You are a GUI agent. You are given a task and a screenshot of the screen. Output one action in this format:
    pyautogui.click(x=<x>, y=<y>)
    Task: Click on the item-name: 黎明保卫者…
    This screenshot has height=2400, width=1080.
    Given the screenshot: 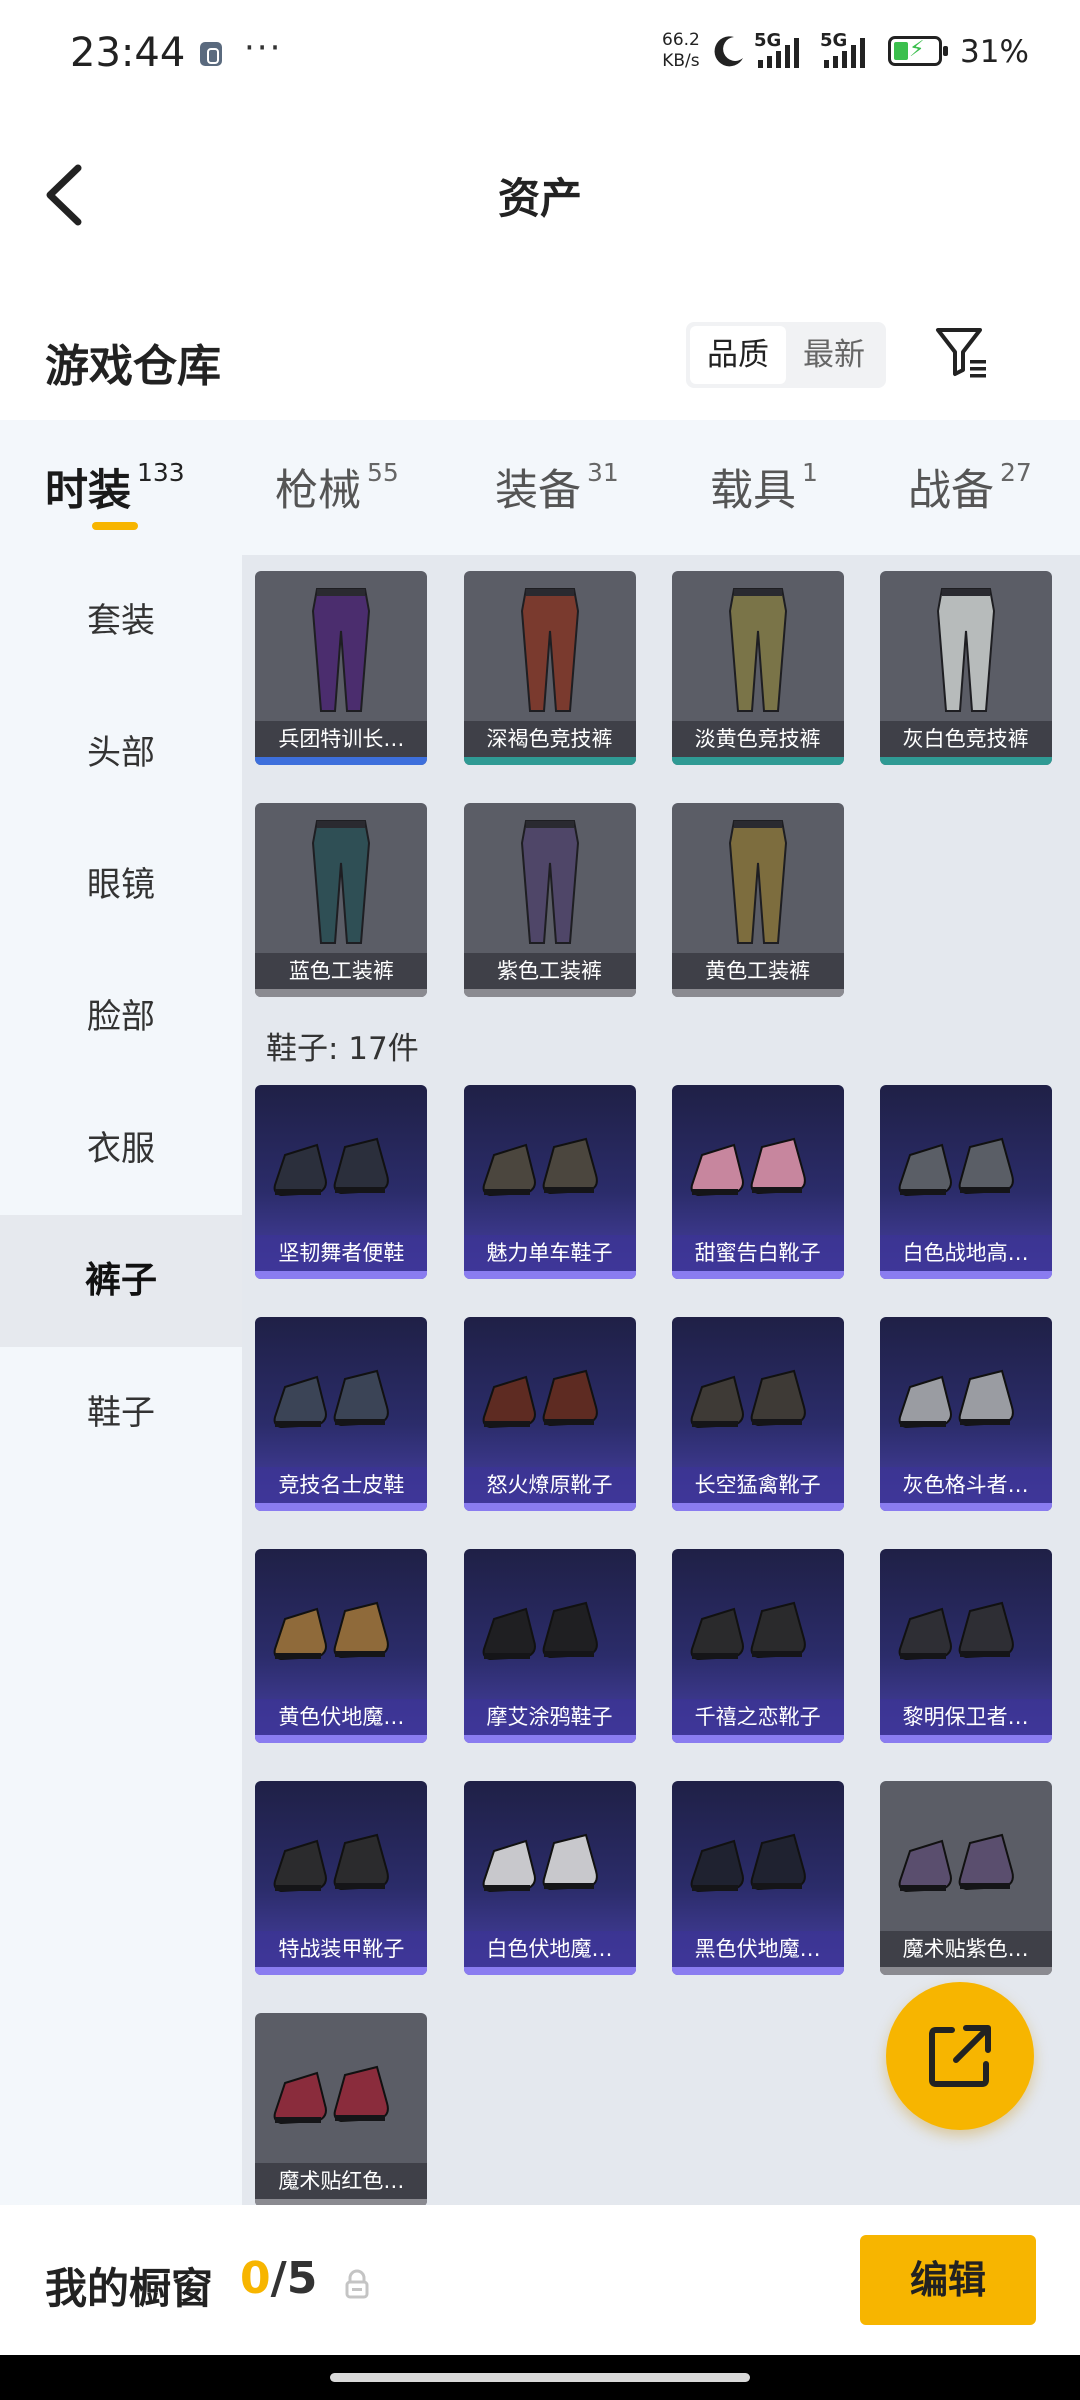 What is the action you would take?
    pyautogui.click(x=965, y=1717)
    